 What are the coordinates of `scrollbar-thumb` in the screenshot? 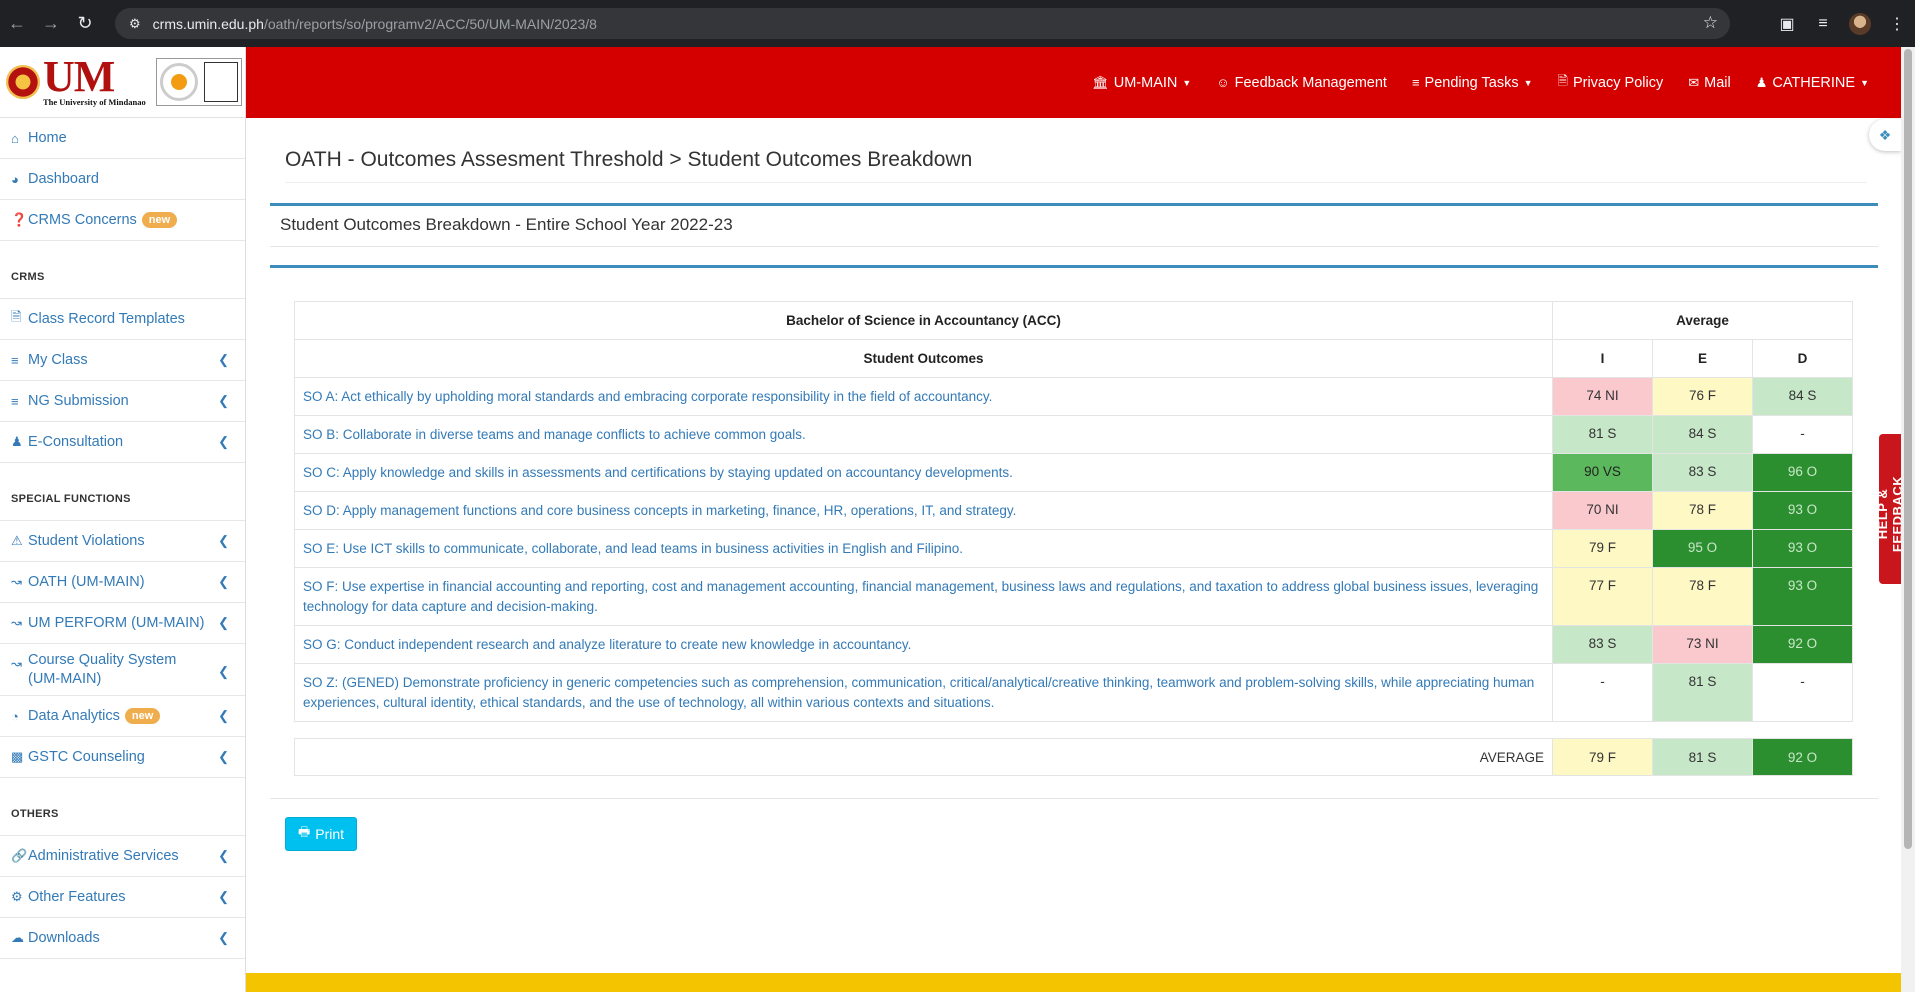 It's located at (1908, 449).